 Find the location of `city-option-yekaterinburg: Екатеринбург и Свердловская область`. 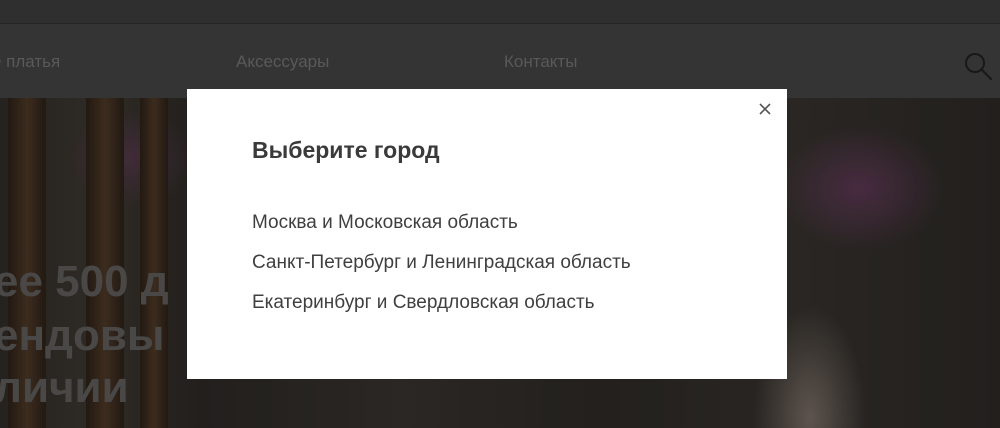

city-option-yekaterinburg: Екатеринбург и Свердловская область is located at coordinates (441, 311).